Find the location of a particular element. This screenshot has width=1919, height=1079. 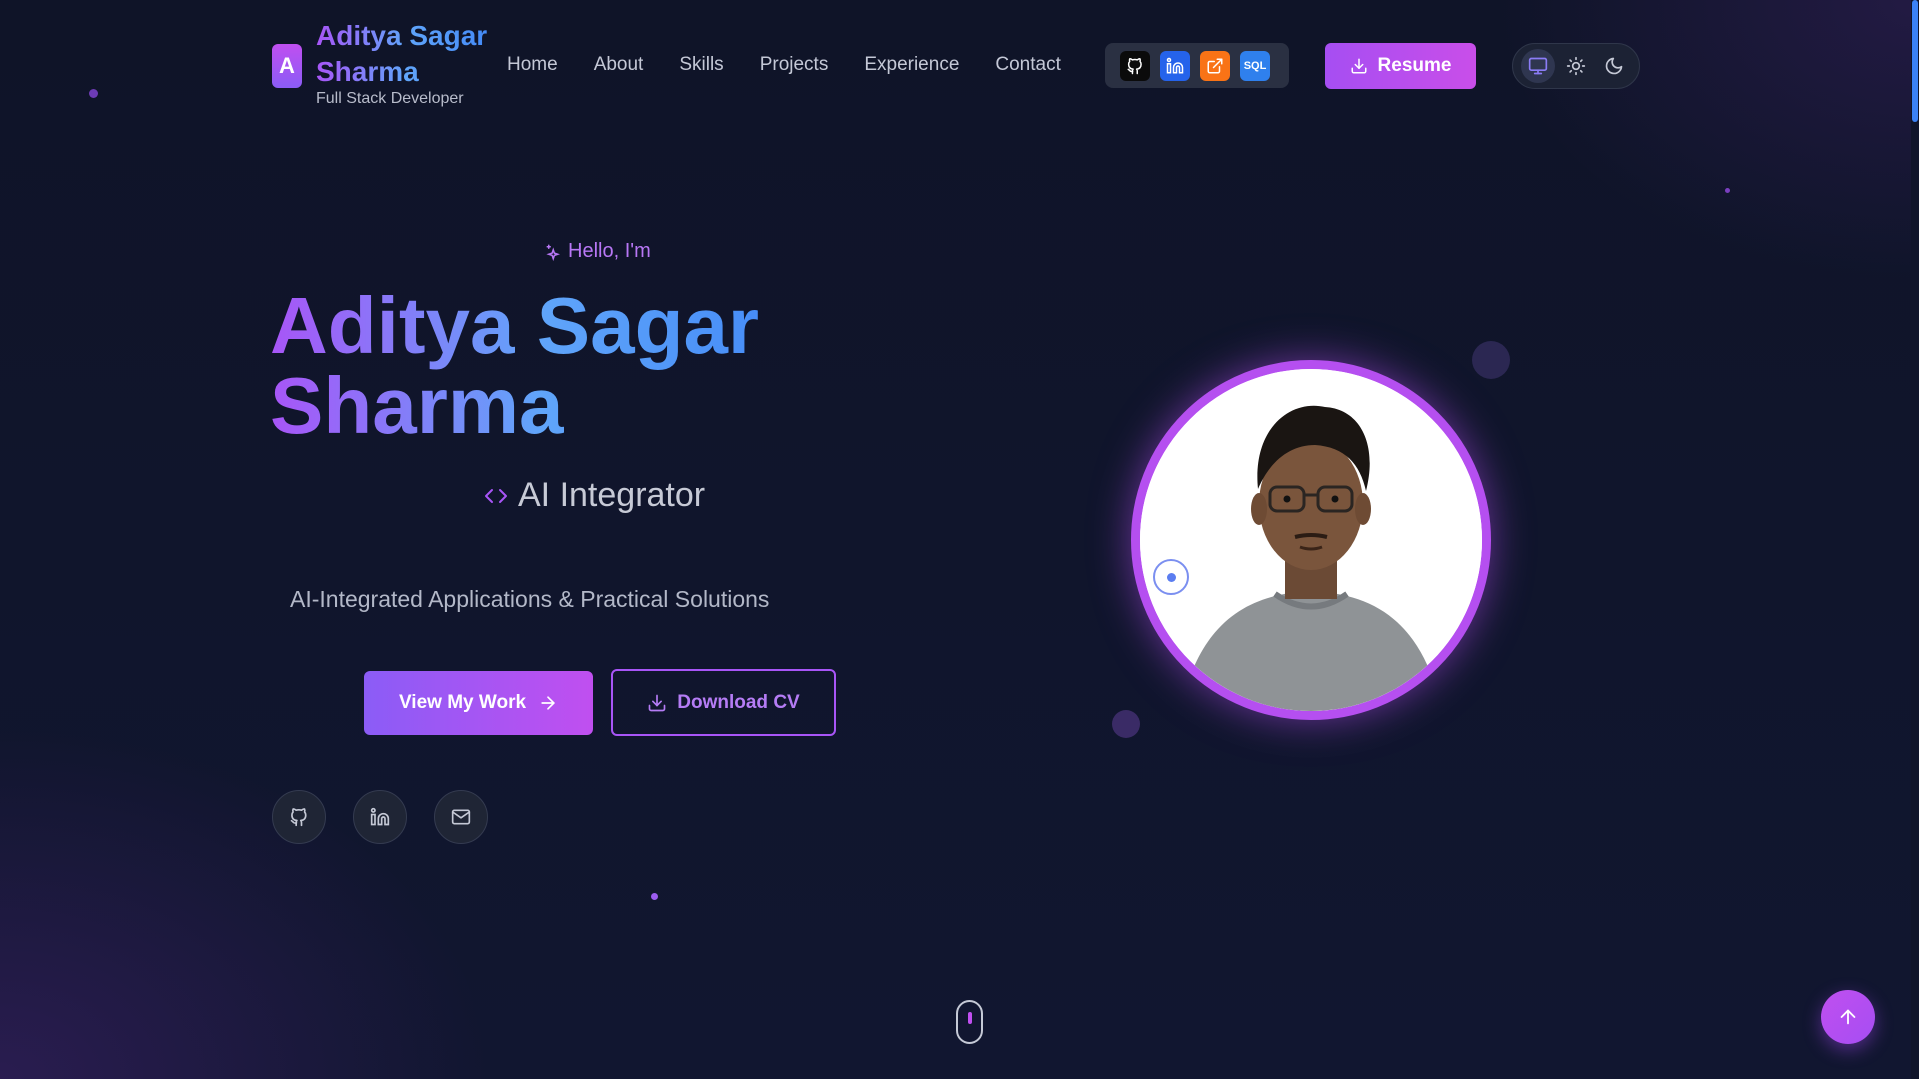

download-cv-button: Download CV is located at coordinates (723, 702).